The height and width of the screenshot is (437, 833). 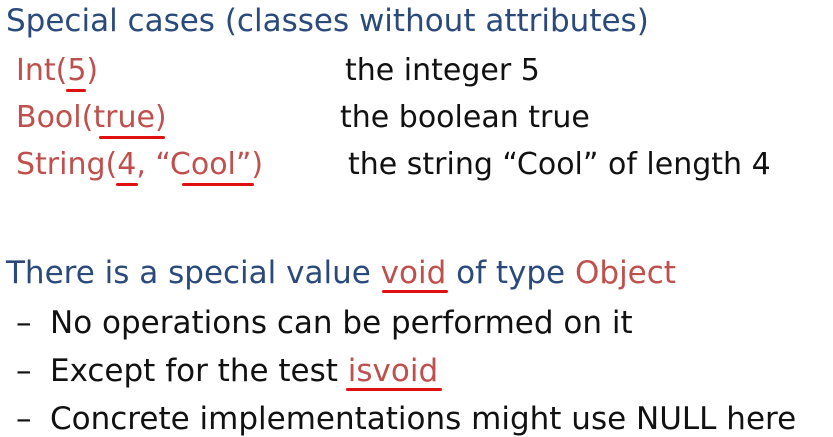 What do you see at coordinates (465, 117) in the screenshot?
I see `example-bool-description: the boolean true` at bounding box center [465, 117].